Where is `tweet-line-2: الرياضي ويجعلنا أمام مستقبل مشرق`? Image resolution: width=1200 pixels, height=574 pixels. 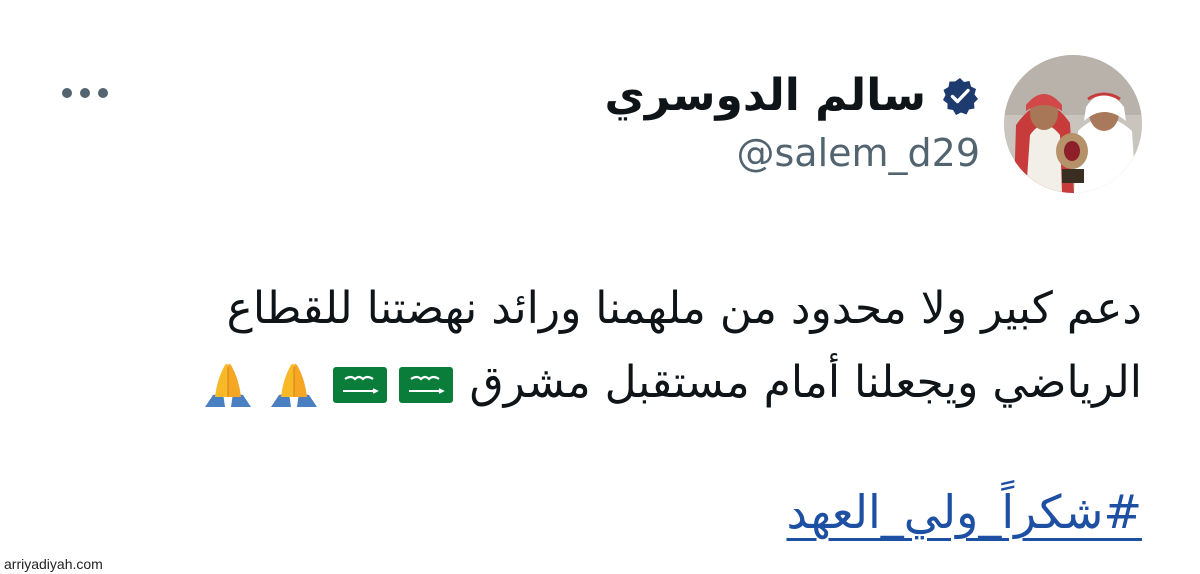
tweet-line-2: الرياضي ويجعلنا أمام مستقبل مشرق is located at coordinates (627, 383).